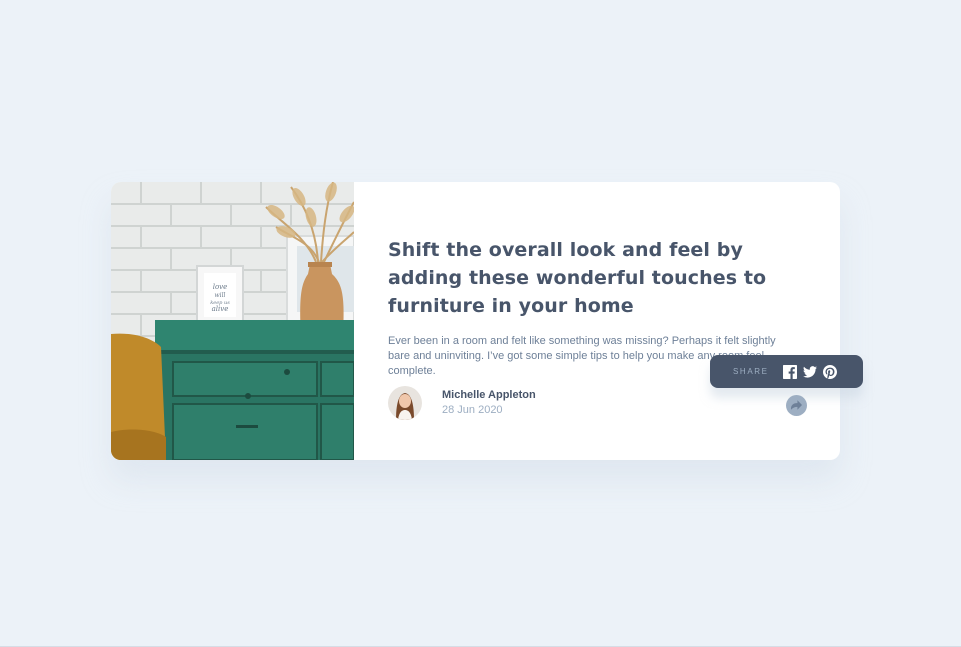 Image resolution: width=961 pixels, height=647 pixels. I want to click on post-date: 28 Jun 2020, so click(472, 410).